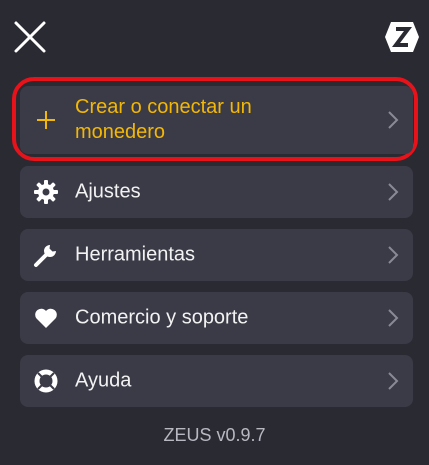 This screenshot has height=465, width=429. I want to click on menu-item-label: Crear o conectar un monedero, so click(163, 119).